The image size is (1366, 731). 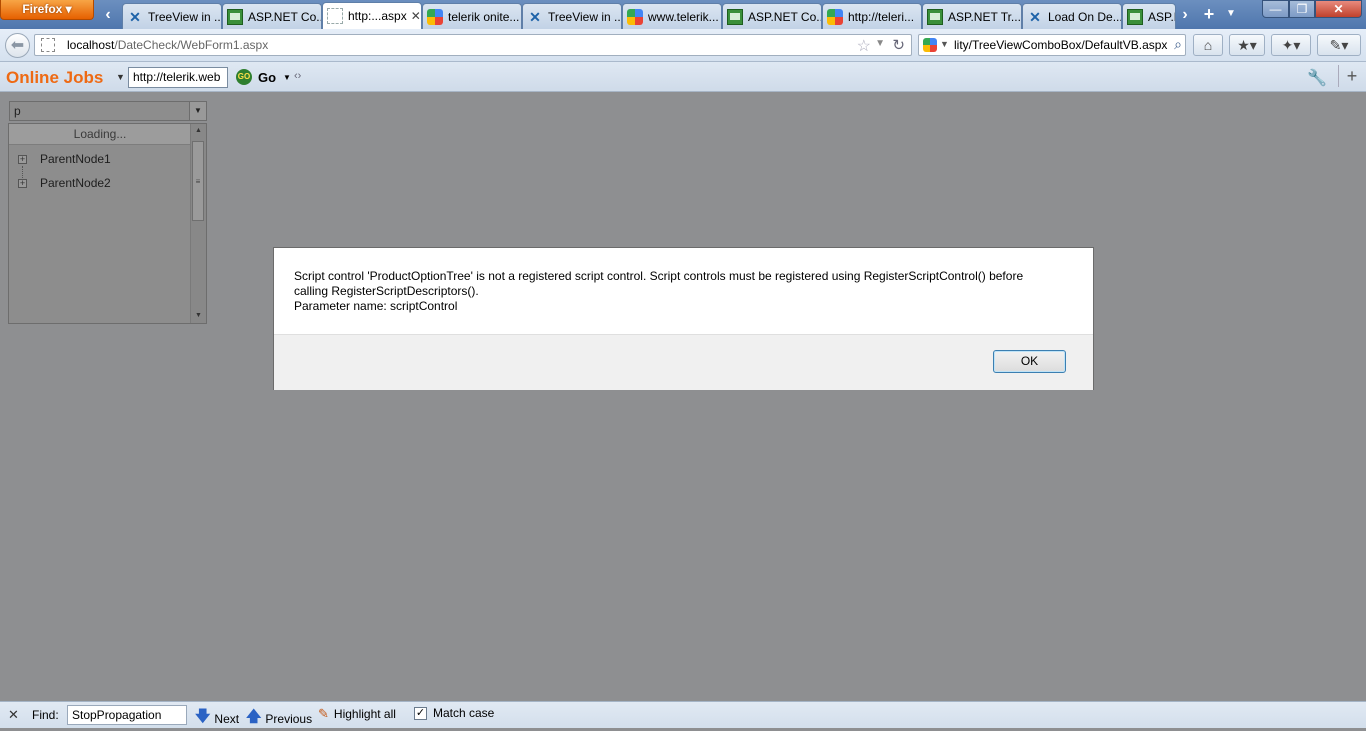 I want to click on alert-message-line: calling RegisterScriptDescriptors()., so click(x=386, y=291).